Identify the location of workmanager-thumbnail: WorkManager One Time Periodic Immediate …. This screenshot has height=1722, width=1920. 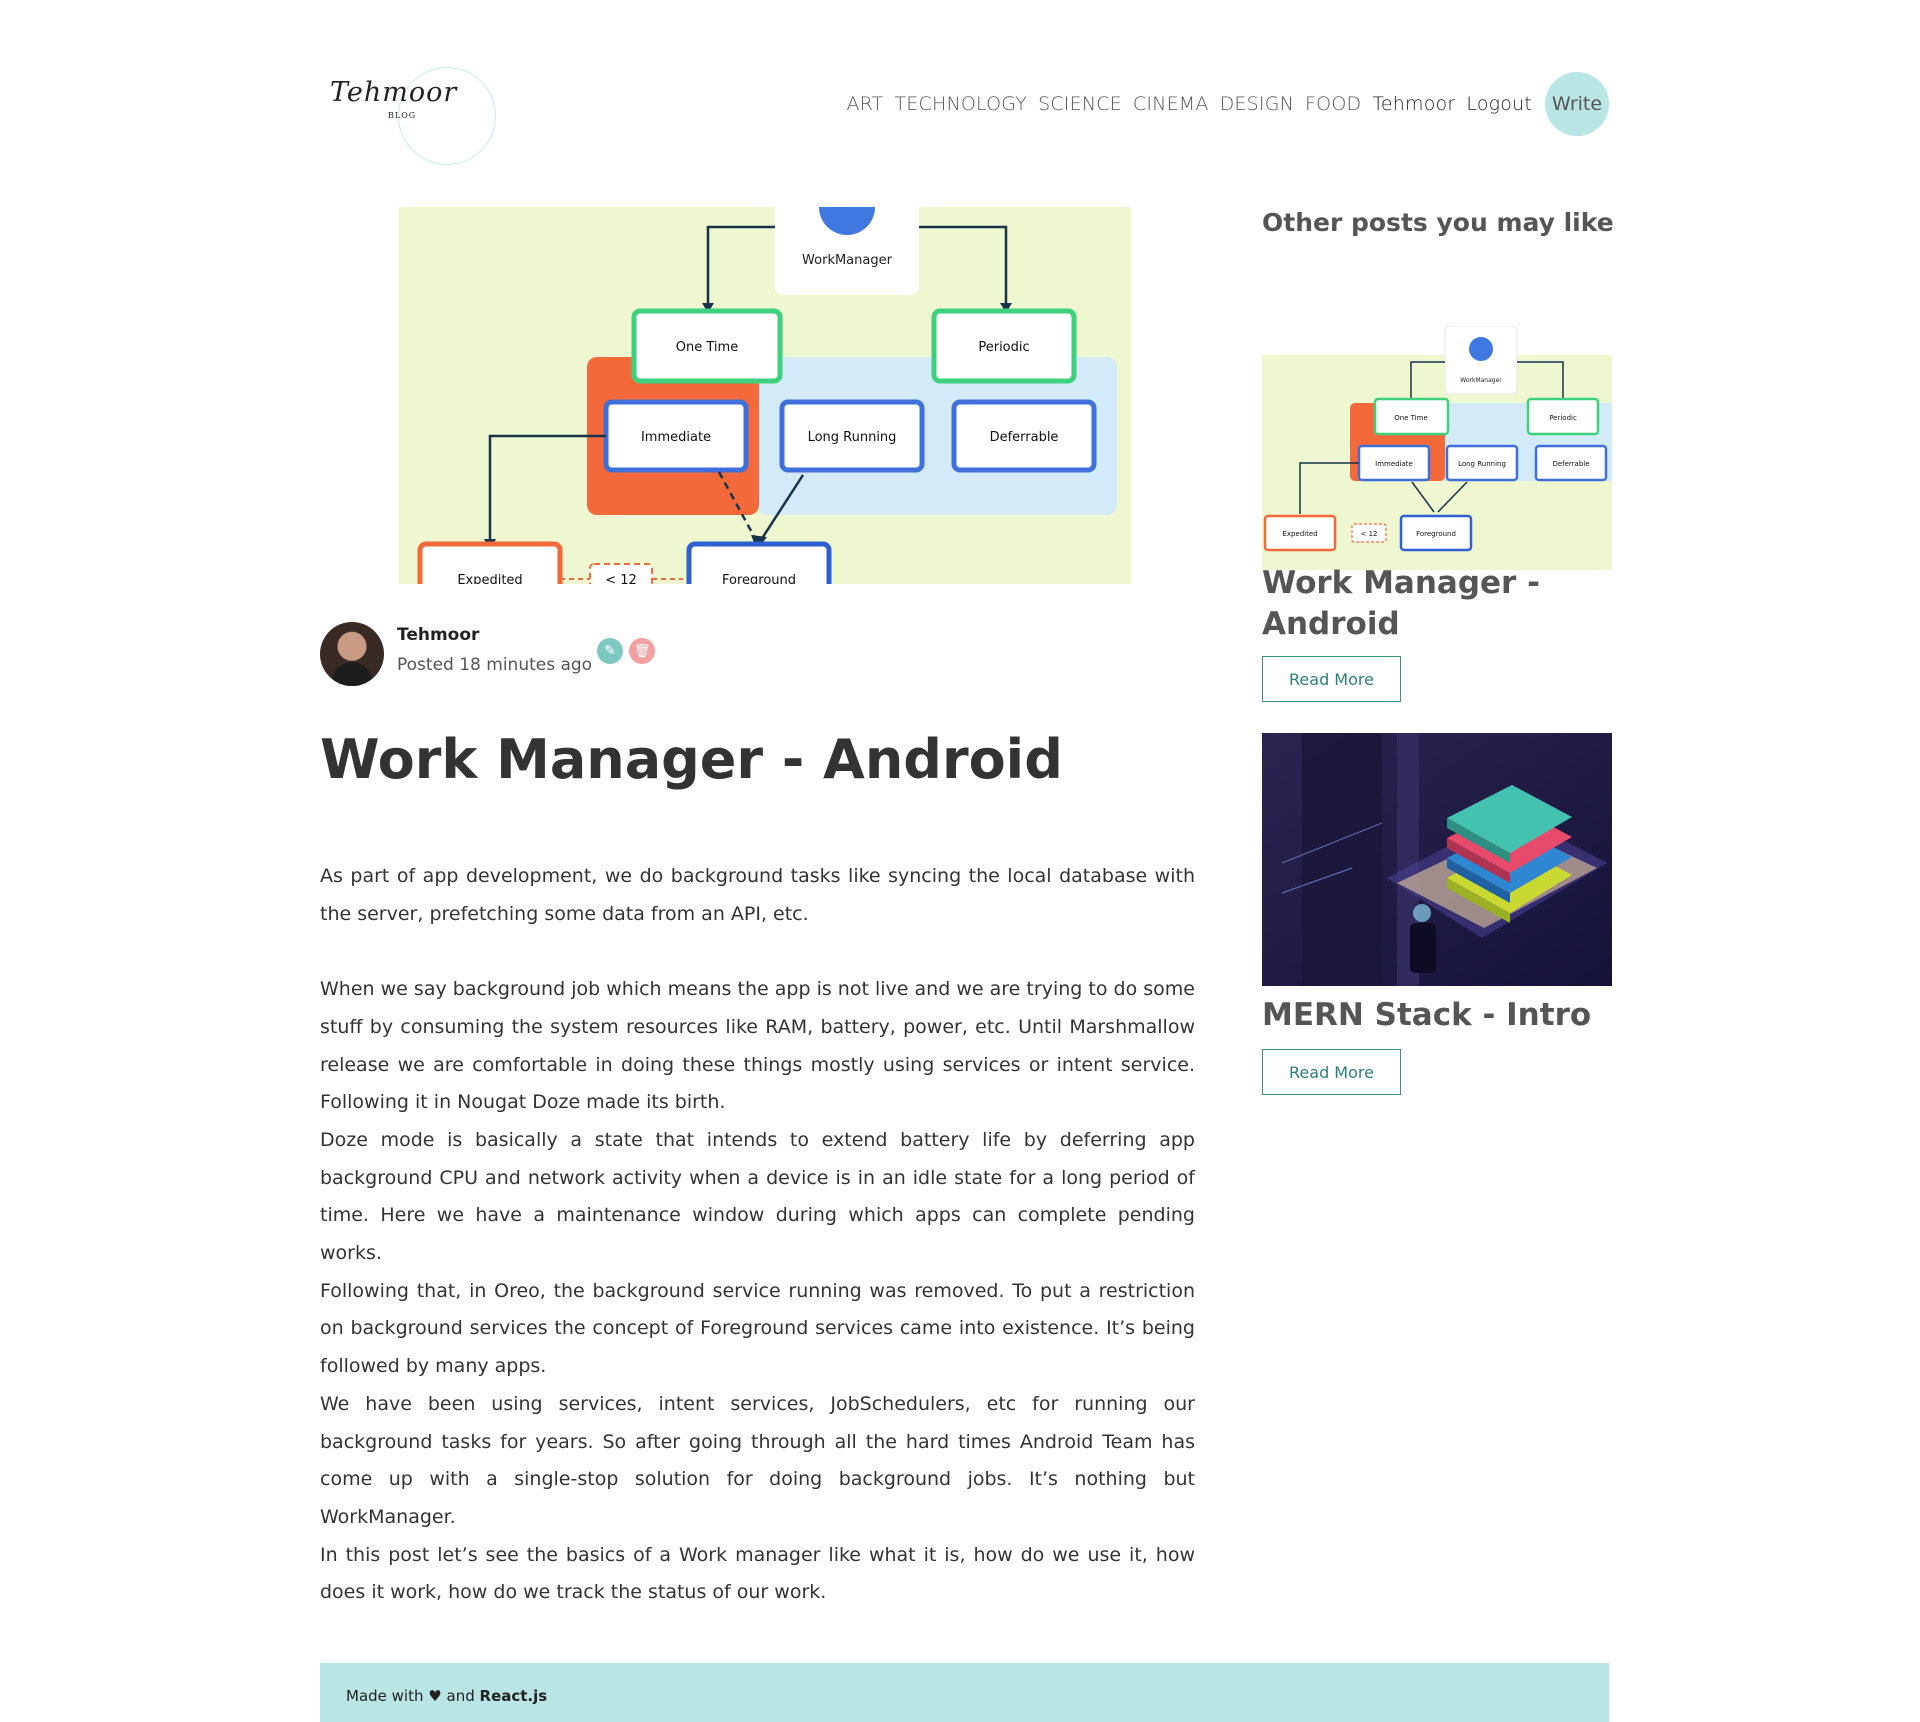
(1437, 448).